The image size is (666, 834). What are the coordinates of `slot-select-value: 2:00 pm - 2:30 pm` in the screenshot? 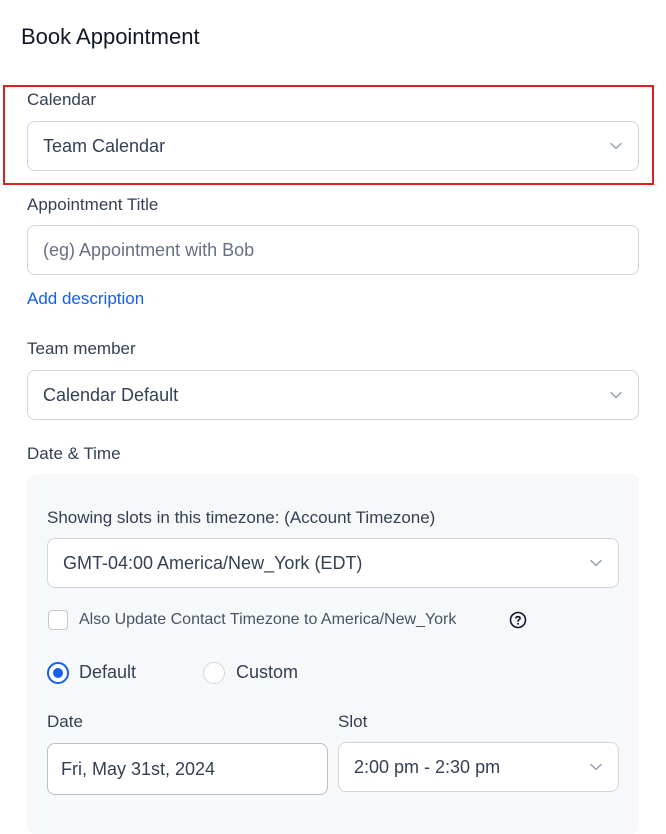 It's located at (427, 766).